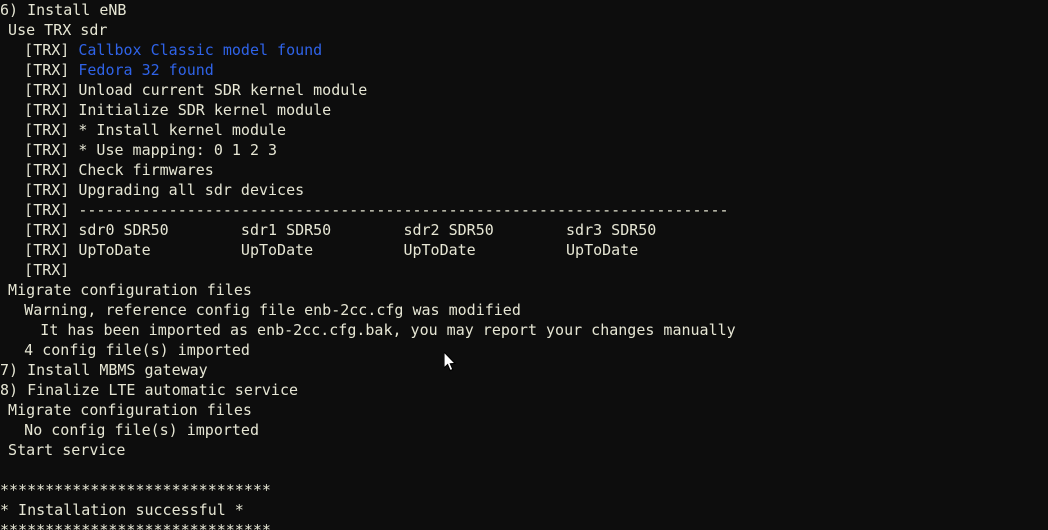  What do you see at coordinates (524, 110) in the screenshot?
I see `console-line: [TRX] Initialize SDR kernel module` at bounding box center [524, 110].